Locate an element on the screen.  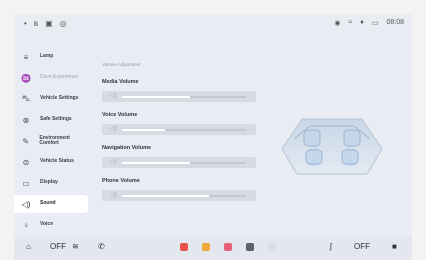
sidebar-item-lamp: ≡ Lamp is located at coordinates (51, 57).